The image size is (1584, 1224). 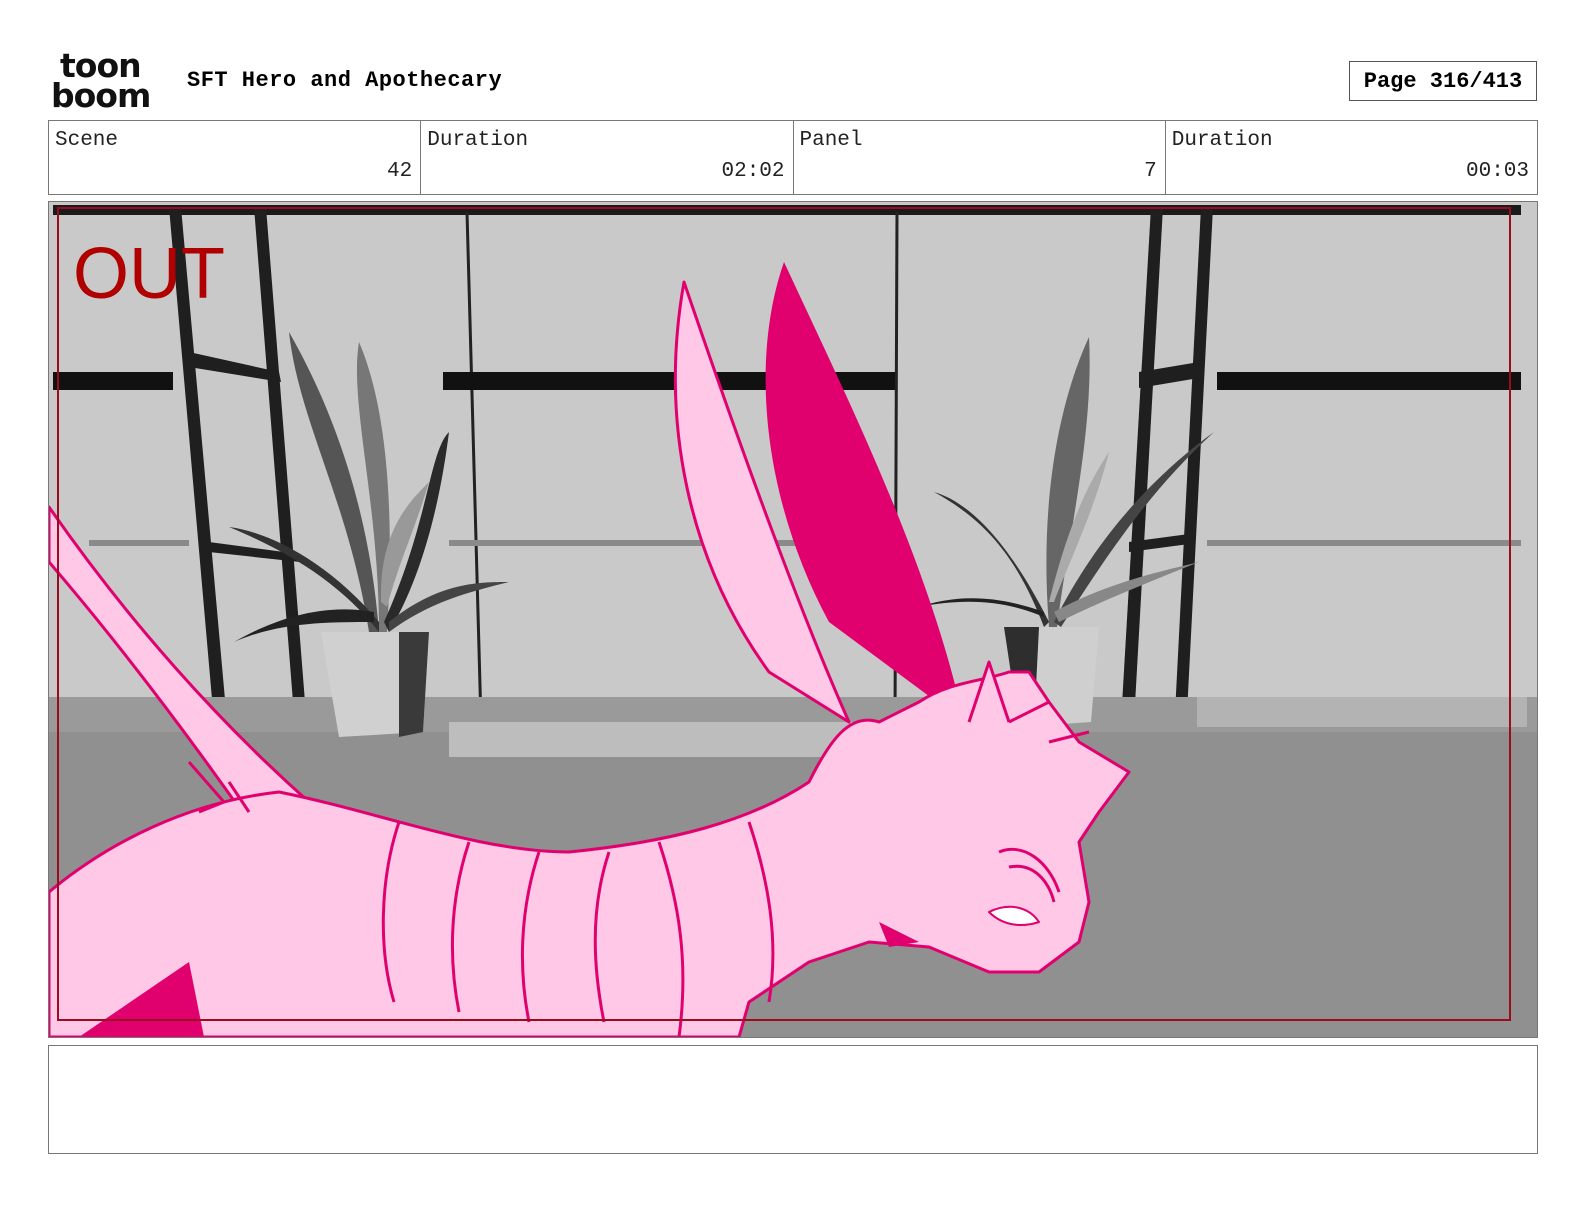 I want to click on scene-duration-value: 02:02, so click(x=753, y=171).